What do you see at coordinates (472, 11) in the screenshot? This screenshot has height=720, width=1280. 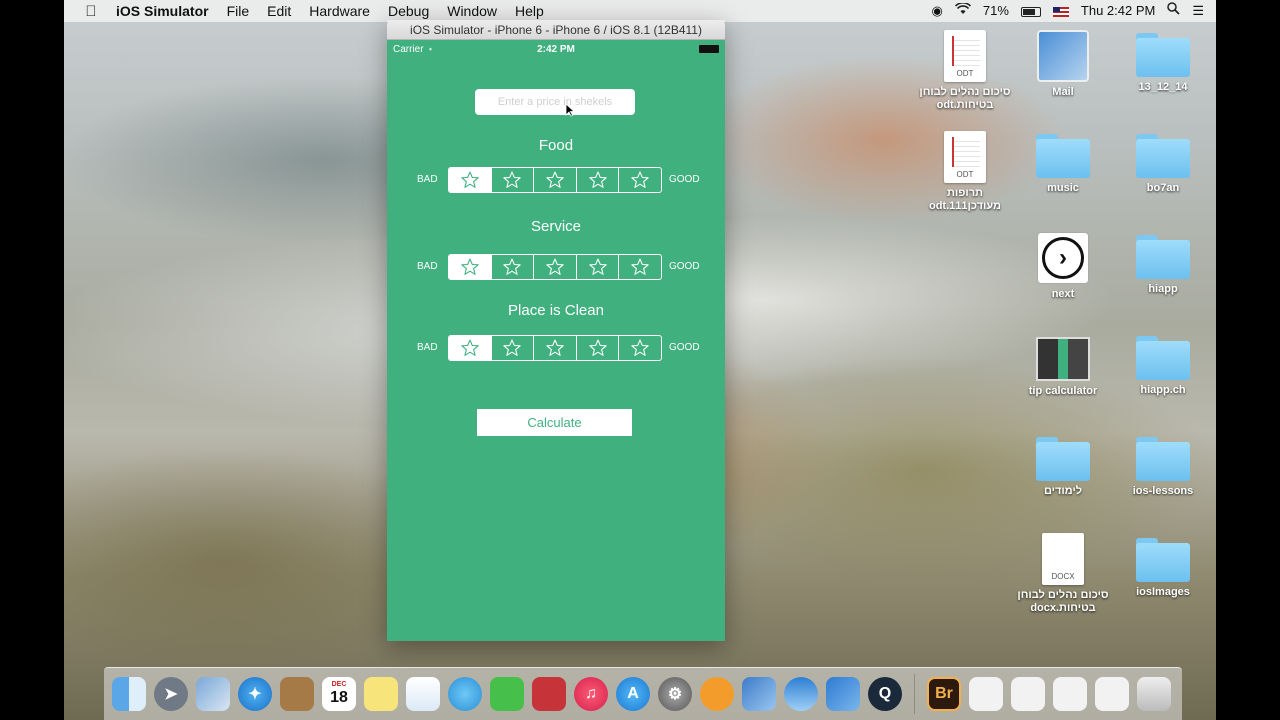 I see `menu-window: Window` at bounding box center [472, 11].